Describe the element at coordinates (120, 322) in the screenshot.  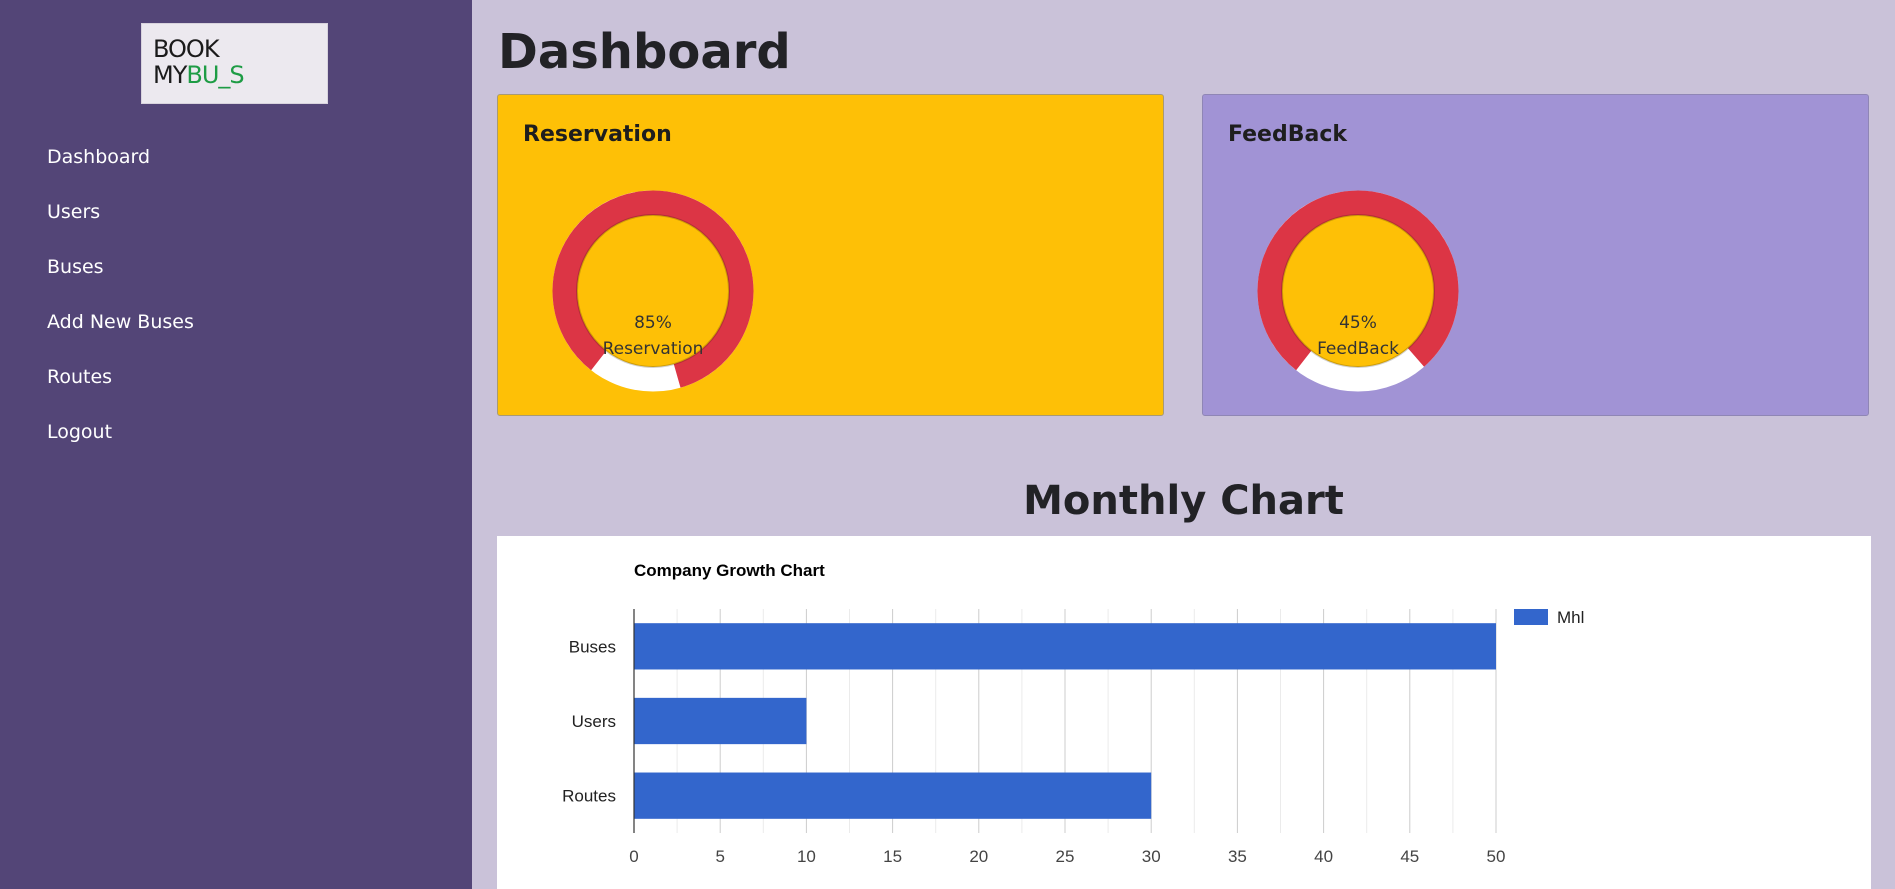
I see `sidebar-item-add-new-buses: Add New Buses` at that location.